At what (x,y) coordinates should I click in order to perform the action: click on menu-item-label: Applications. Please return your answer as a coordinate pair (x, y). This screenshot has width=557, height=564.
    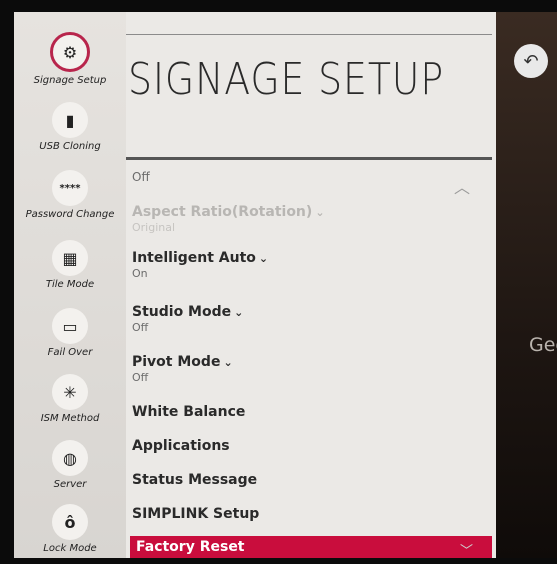
    Looking at the image, I should click on (181, 446).